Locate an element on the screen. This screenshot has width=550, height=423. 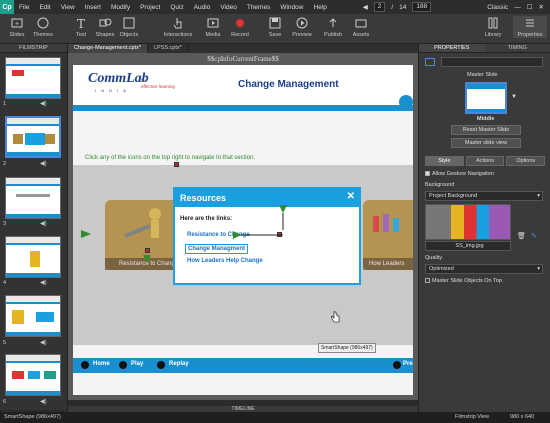
menu-themes: Themes is located at coordinates (258, 7).